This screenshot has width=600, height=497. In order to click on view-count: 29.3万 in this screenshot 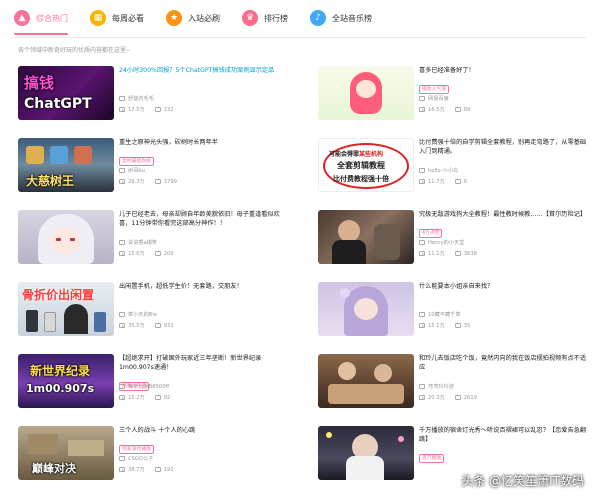, I will do `click(136, 182)`.